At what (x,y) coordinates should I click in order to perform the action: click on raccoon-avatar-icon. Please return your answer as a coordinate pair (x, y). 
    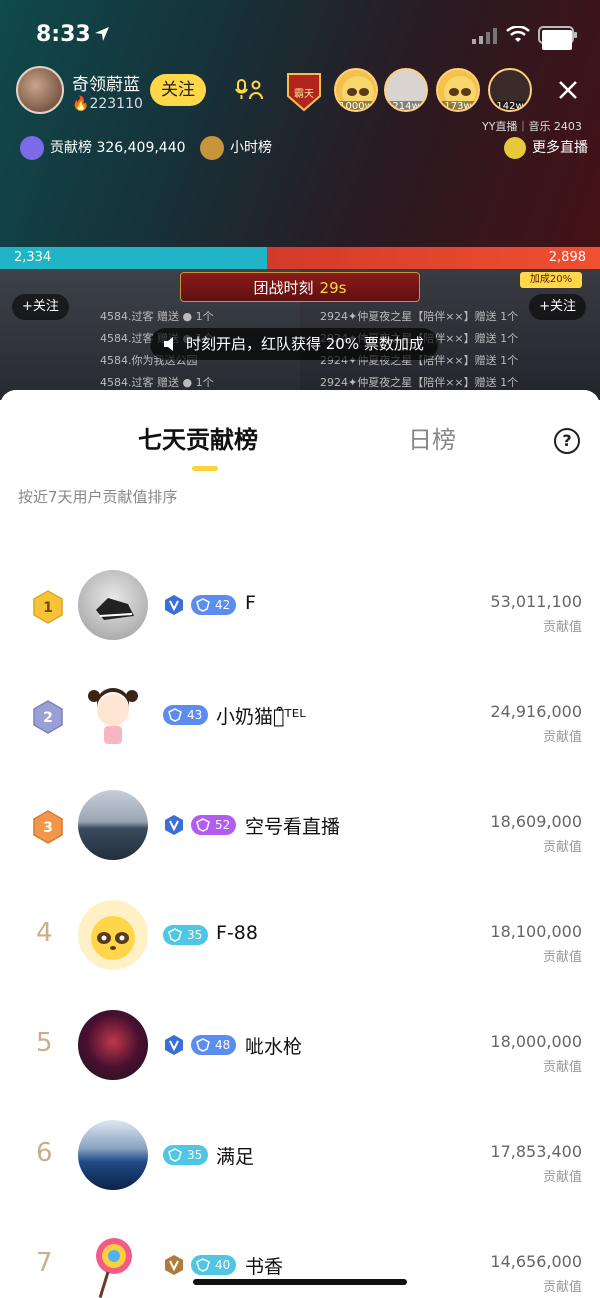
    Looking at the image, I should click on (113, 938).